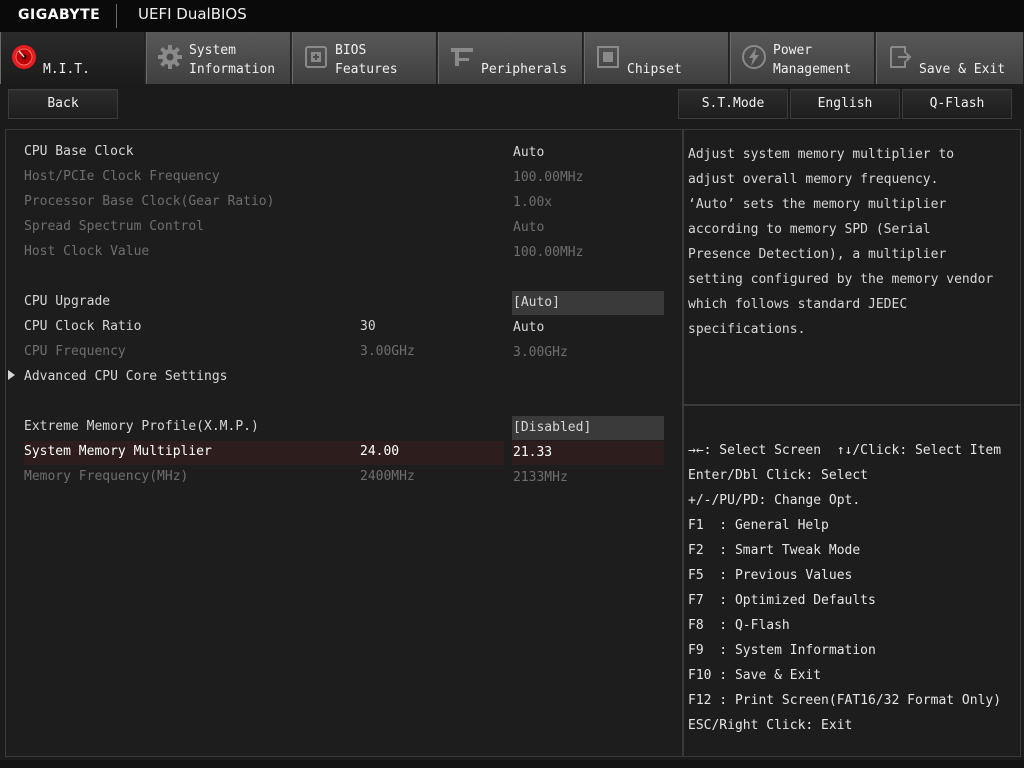 The width and height of the screenshot is (1024, 768). Describe the element at coordinates (512, 104) in the screenshot. I see `sub-toolbar: Back S.T.Mode English Q-Flash` at that location.